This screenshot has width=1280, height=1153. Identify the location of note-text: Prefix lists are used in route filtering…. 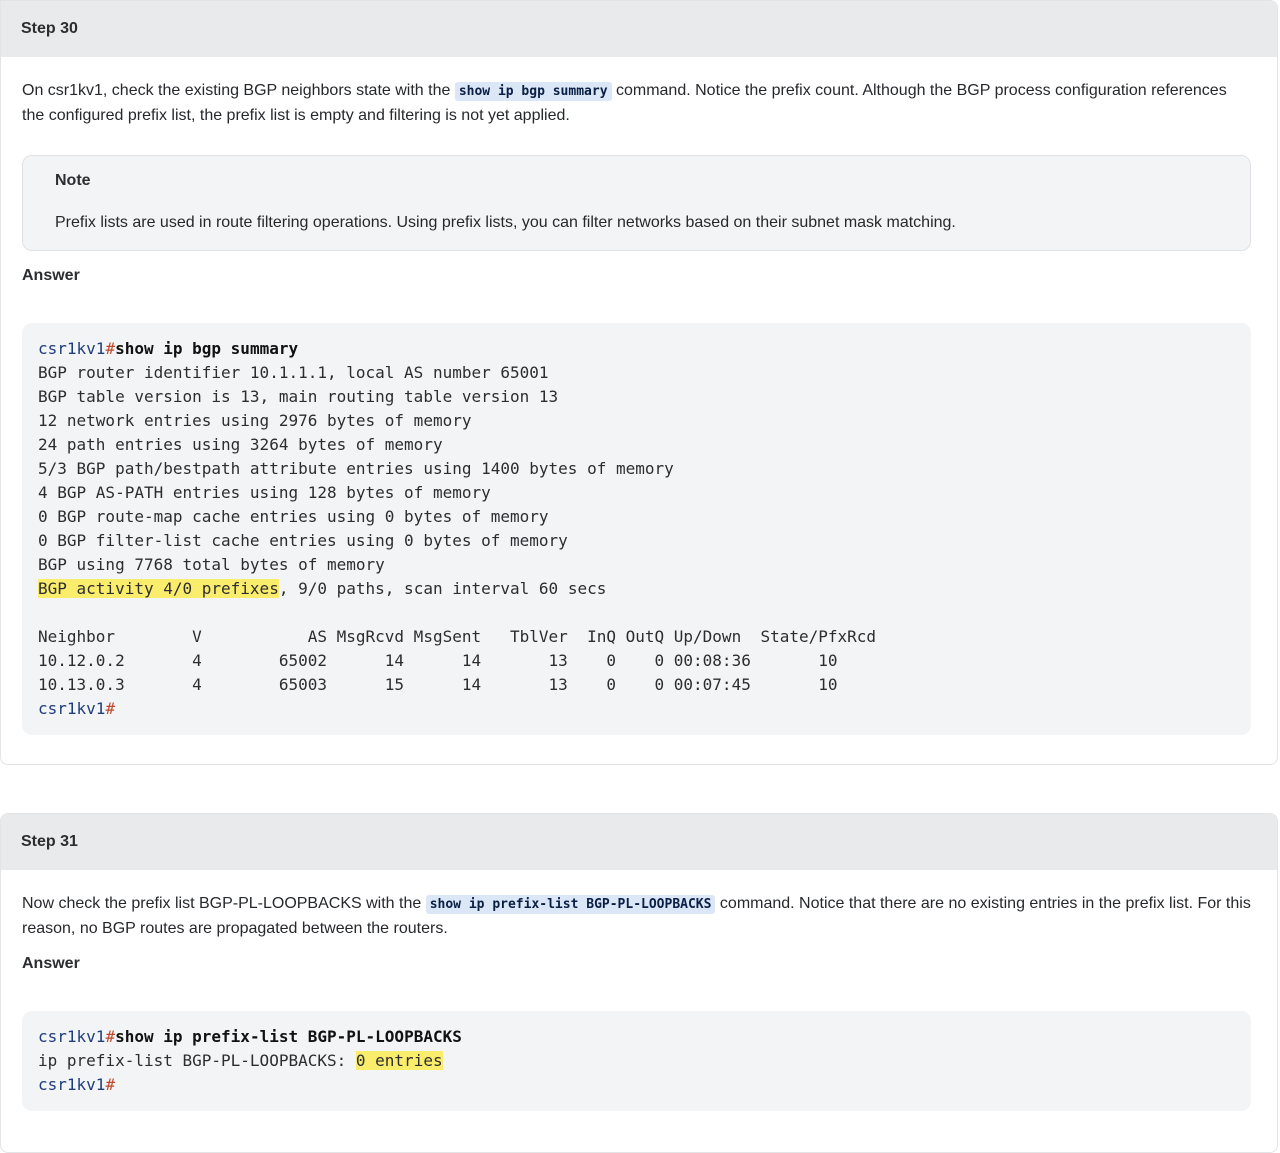
(505, 222).